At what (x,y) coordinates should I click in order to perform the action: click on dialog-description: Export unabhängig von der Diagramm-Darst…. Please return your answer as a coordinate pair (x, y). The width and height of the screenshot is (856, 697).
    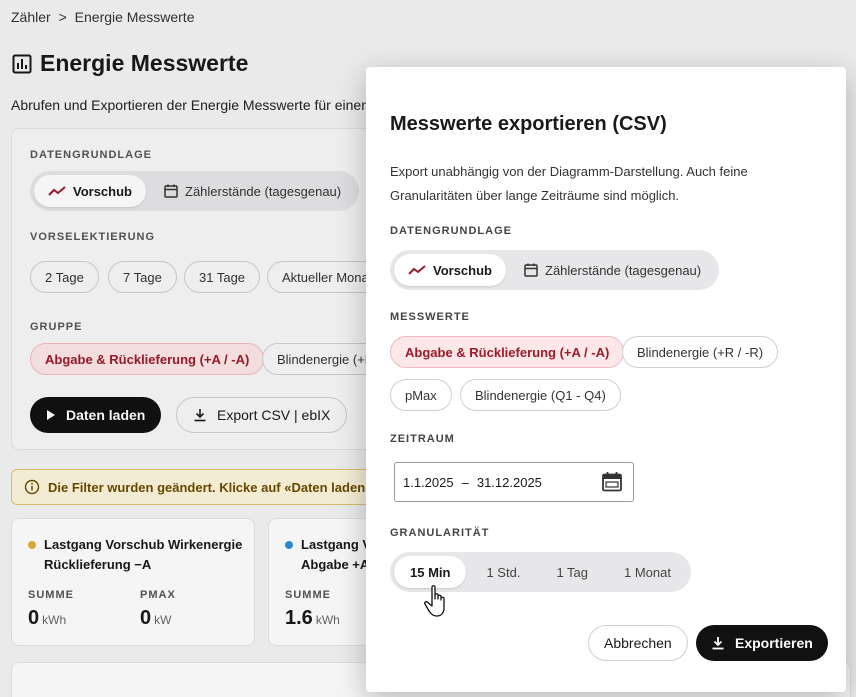
    Looking at the image, I should click on (569, 183).